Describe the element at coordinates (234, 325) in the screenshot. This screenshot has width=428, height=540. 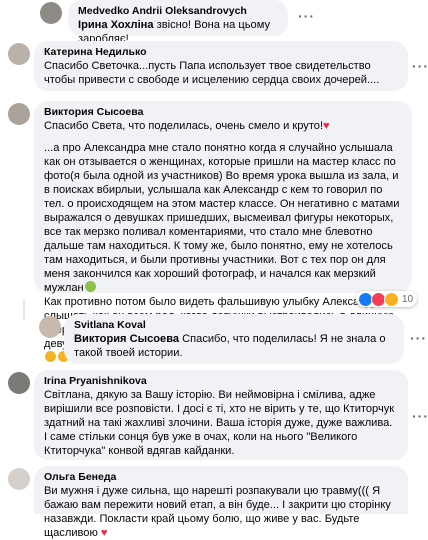
I see `comment-author: Svitlana Koval` at that location.